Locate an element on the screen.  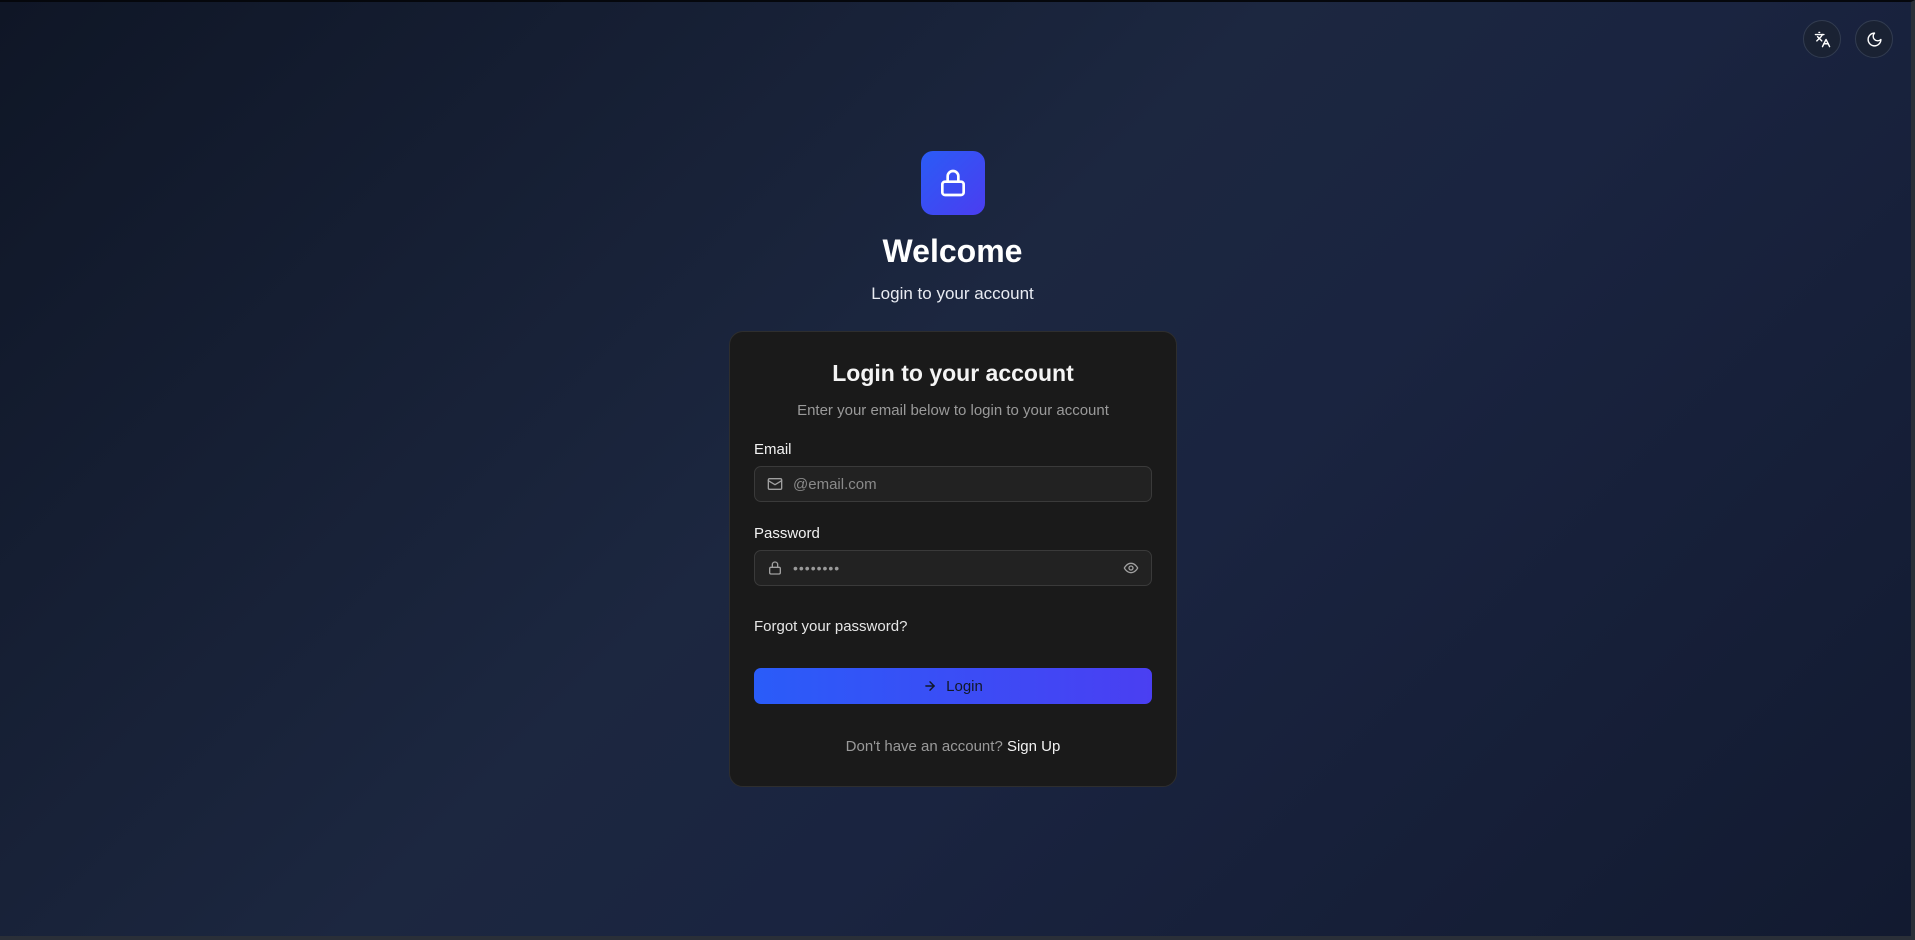
arrow-right-icon is located at coordinates (930, 686).